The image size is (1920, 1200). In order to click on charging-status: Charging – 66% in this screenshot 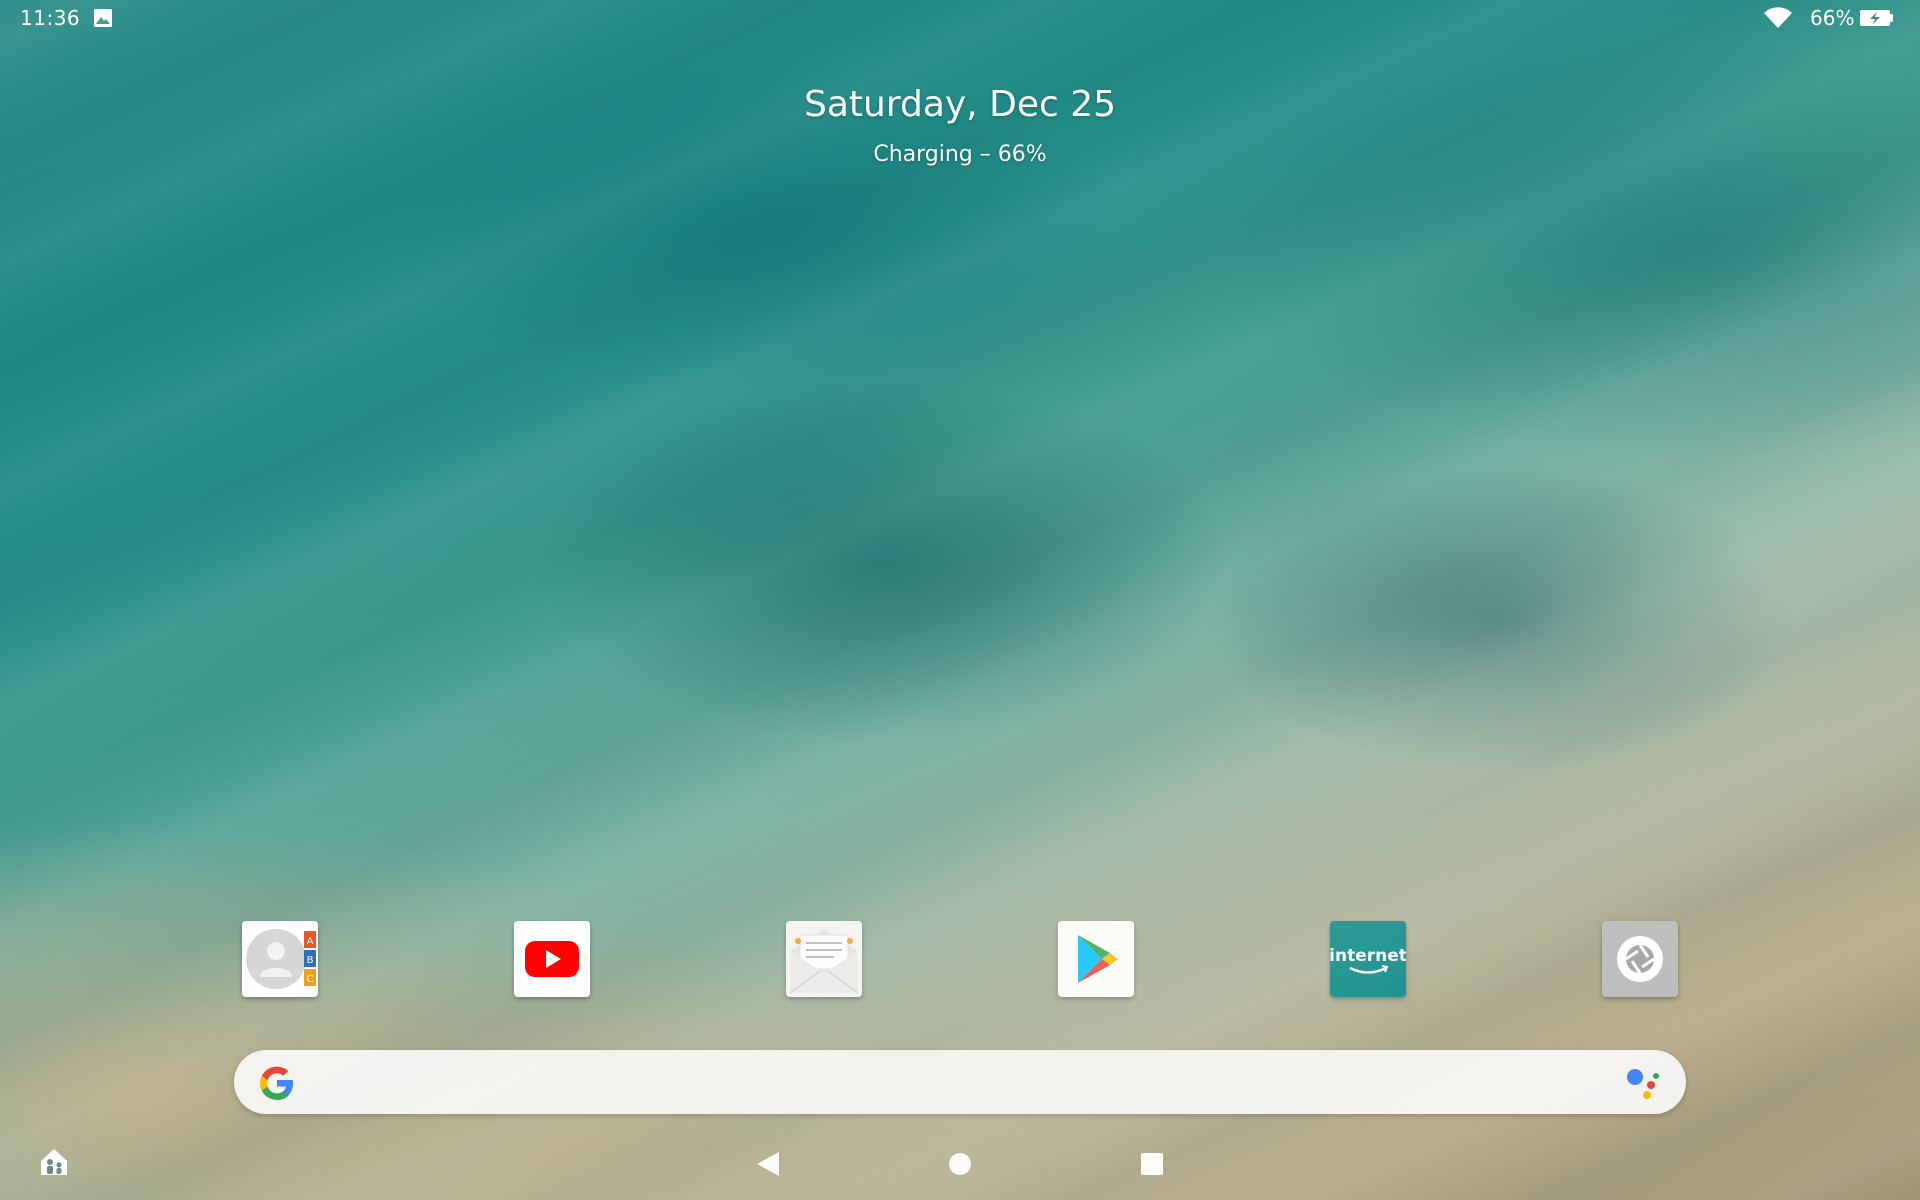, I will do `click(960, 154)`.